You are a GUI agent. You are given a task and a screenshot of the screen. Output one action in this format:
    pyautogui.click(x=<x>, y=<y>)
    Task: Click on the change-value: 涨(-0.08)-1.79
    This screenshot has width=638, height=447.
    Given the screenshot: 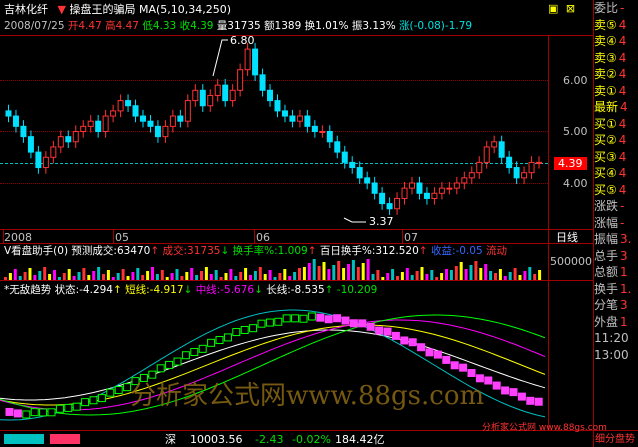 What is the action you would take?
    pyautogui.click(x=436, y=26)
    